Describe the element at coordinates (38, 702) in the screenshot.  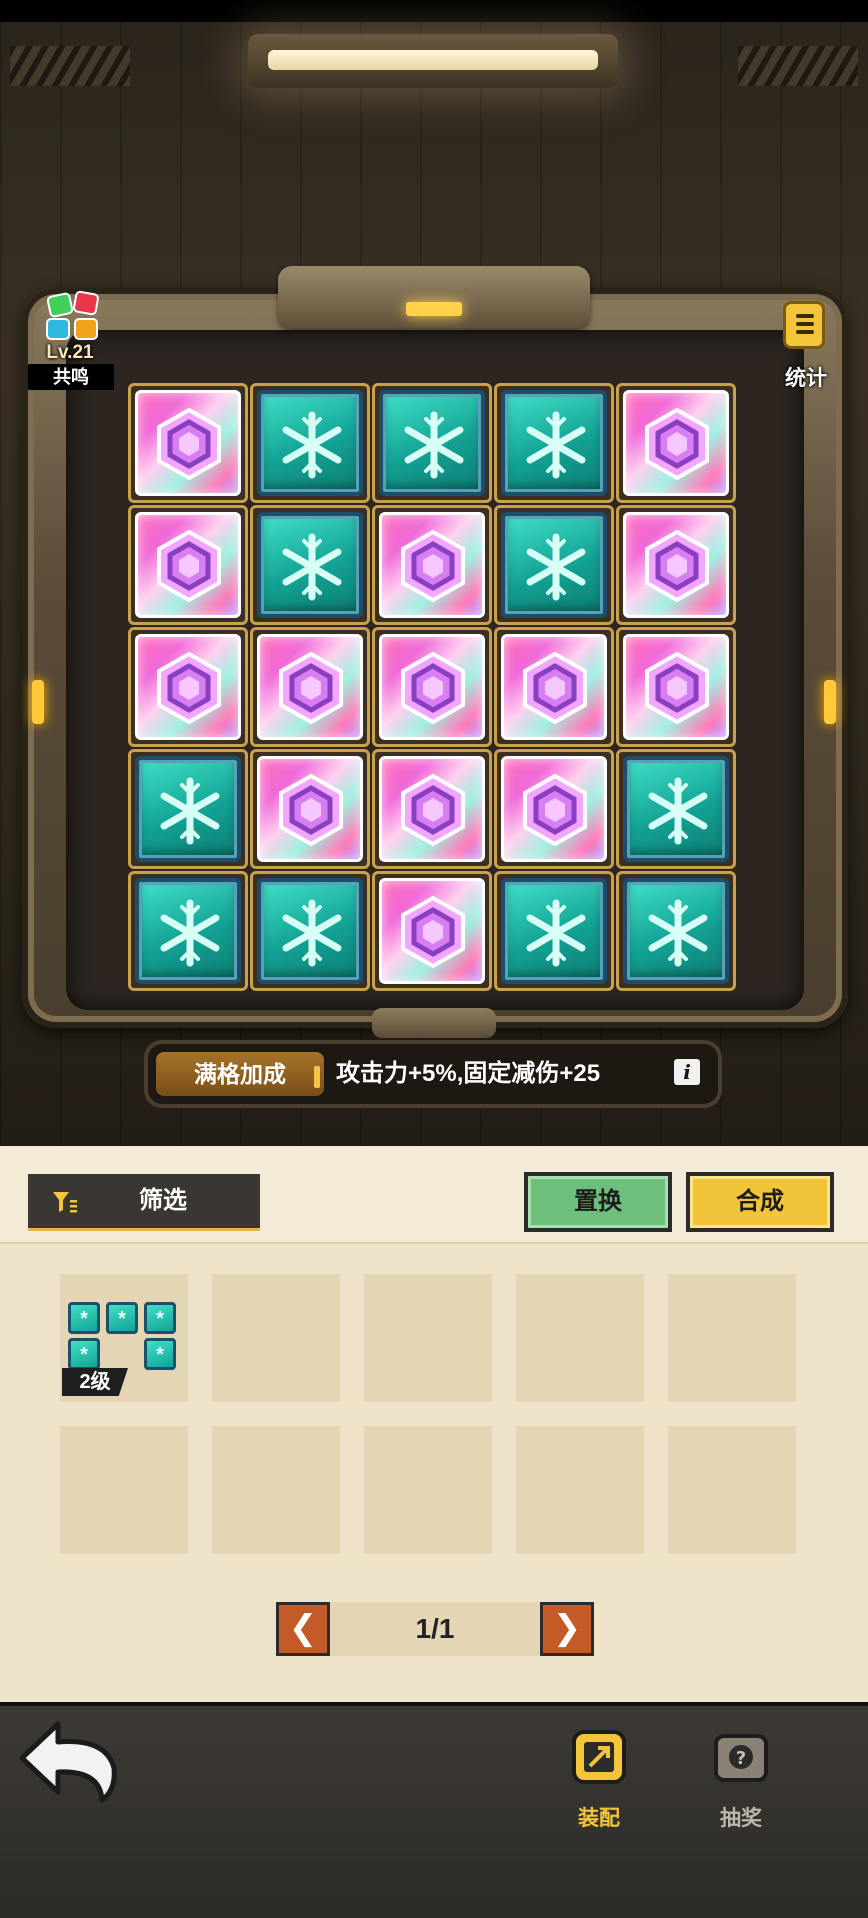
I see `left-lamp` at that location.